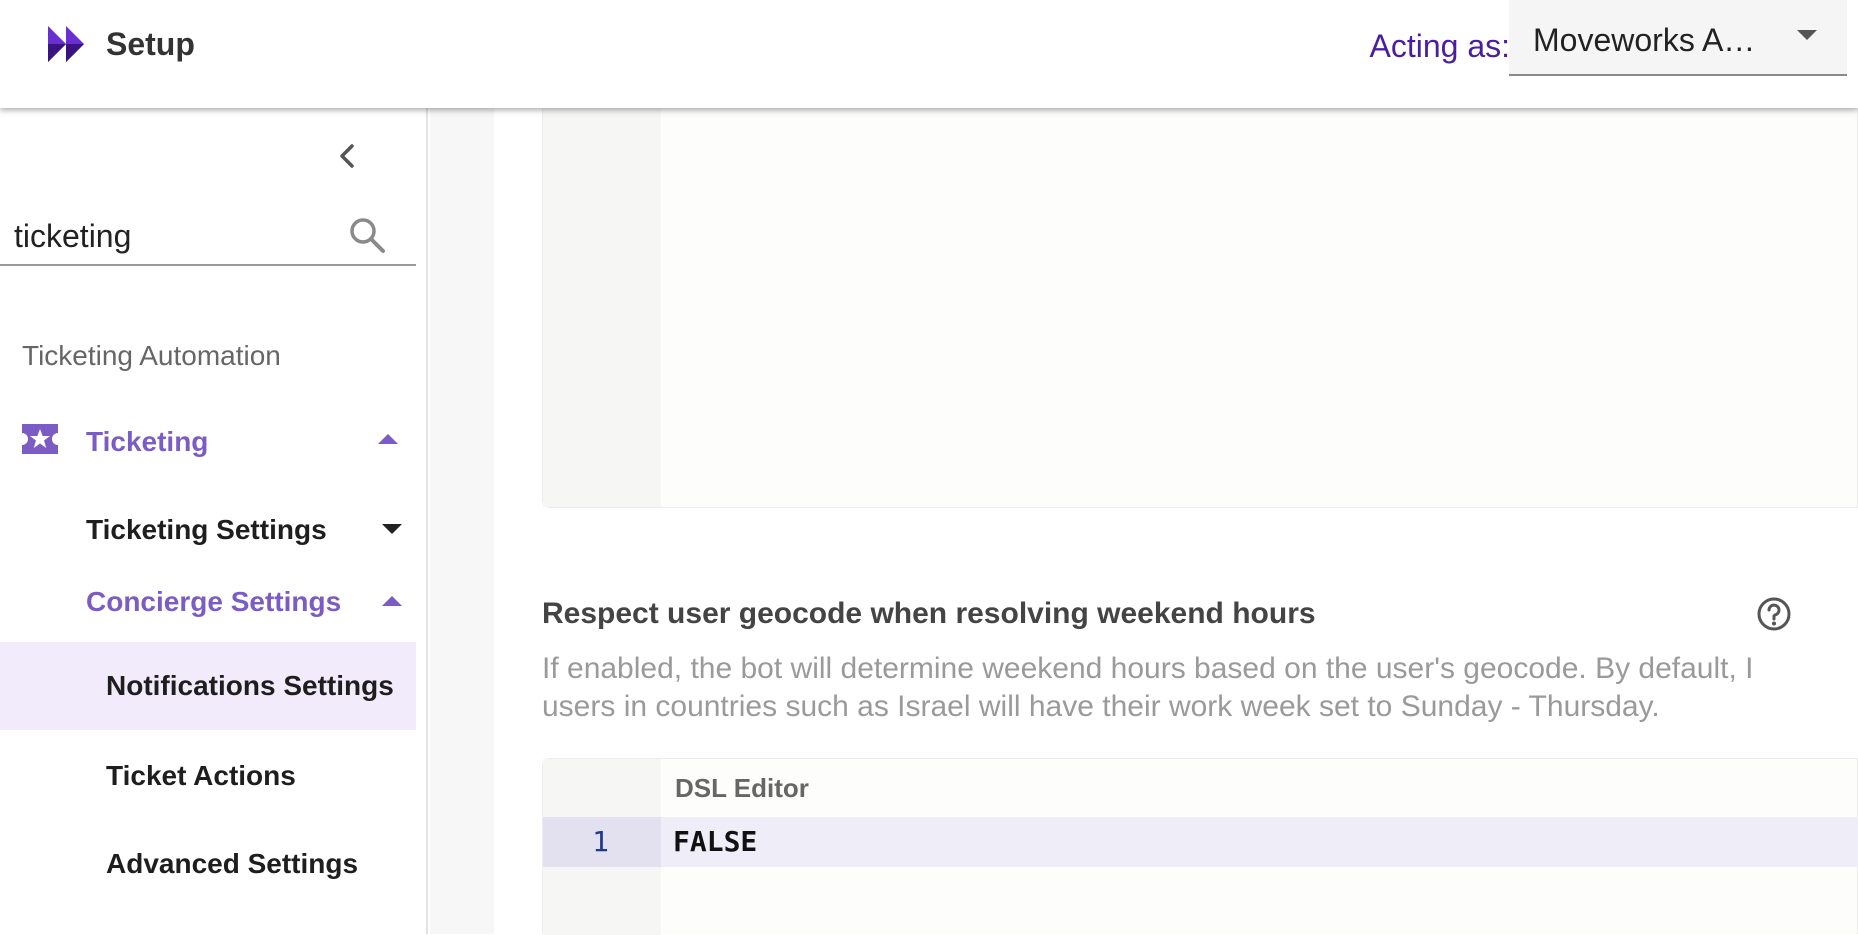  Describe the element at coordinates (151, 355) in the screenshot. I see `section-heading-ticketing-automation: Ticketing Automation` at that location.